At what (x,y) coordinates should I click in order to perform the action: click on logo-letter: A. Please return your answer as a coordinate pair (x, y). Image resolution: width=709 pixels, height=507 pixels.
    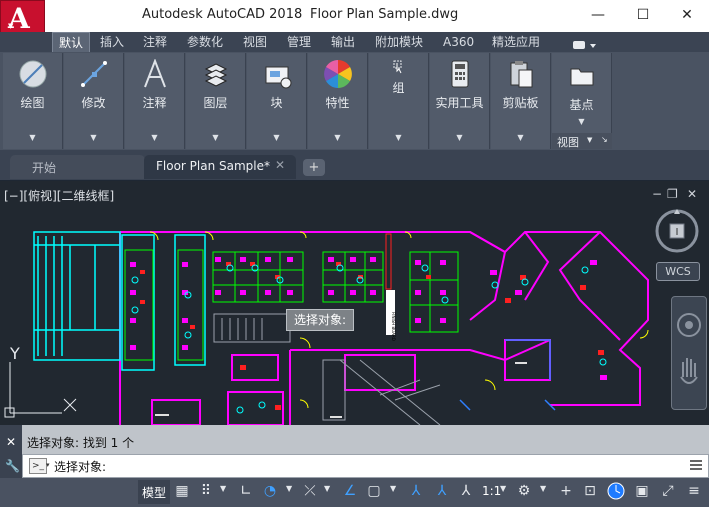
    Looking at the image, I should click on (19, 18).